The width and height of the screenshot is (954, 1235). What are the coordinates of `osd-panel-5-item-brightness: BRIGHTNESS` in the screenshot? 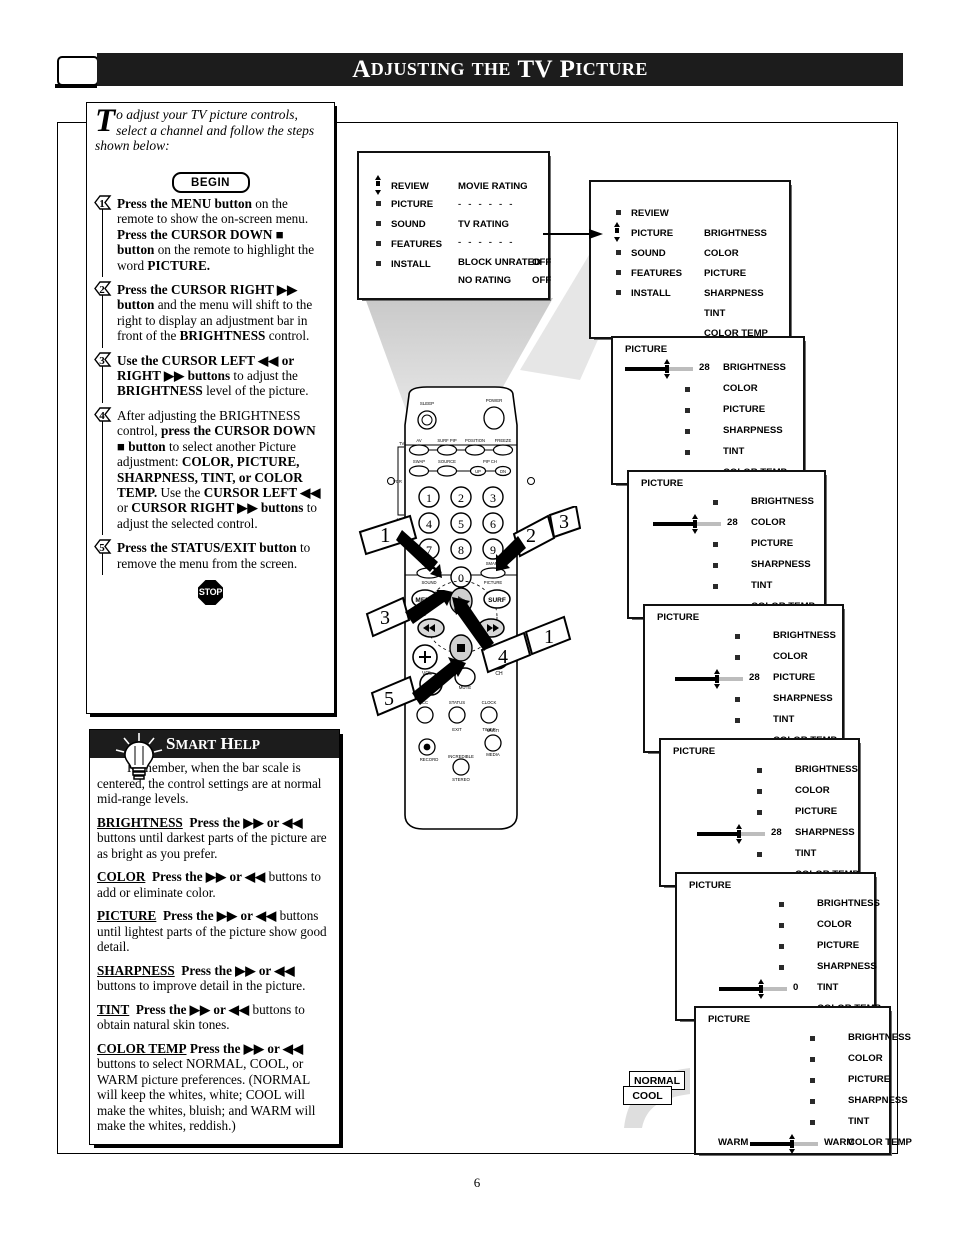 It's located at (804, 635).